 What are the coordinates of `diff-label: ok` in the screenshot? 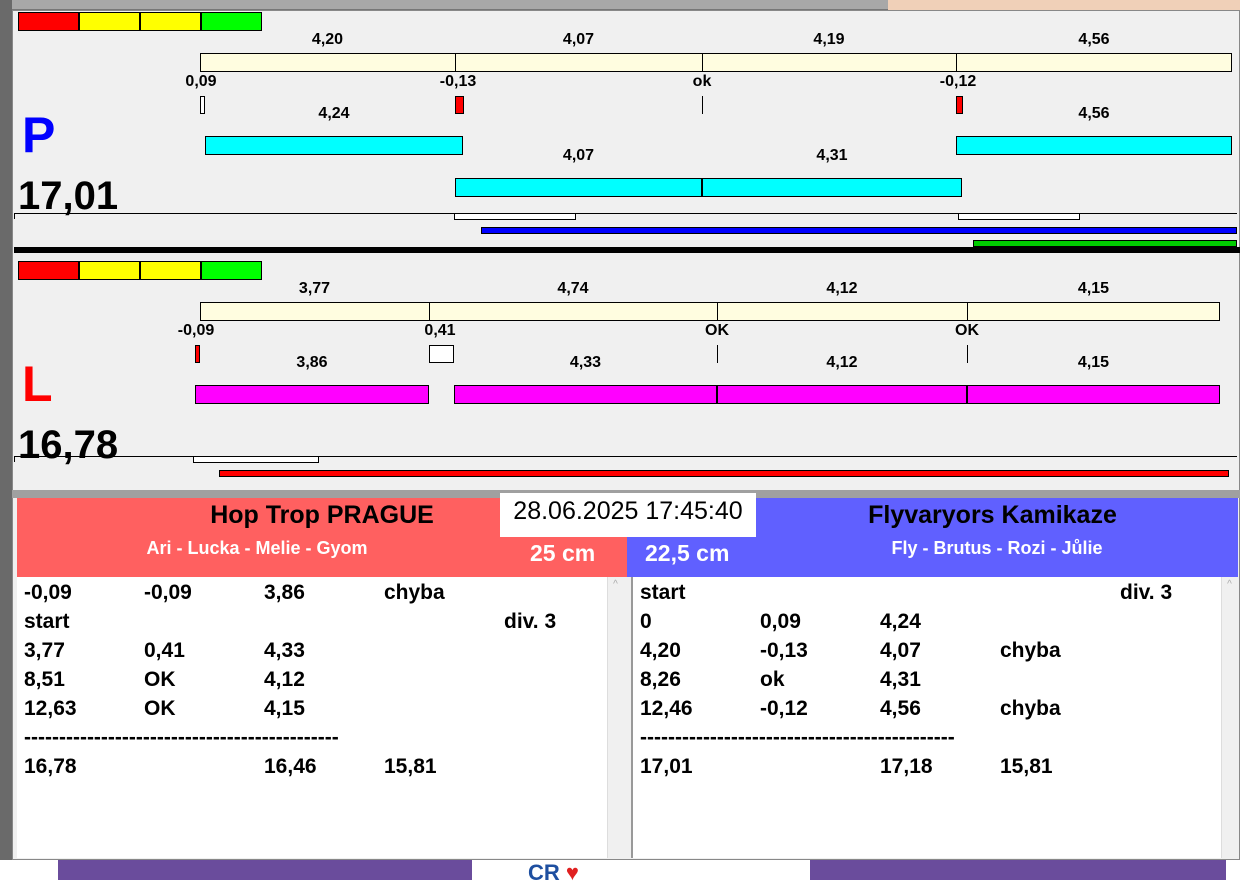 It's located at (702, 81).